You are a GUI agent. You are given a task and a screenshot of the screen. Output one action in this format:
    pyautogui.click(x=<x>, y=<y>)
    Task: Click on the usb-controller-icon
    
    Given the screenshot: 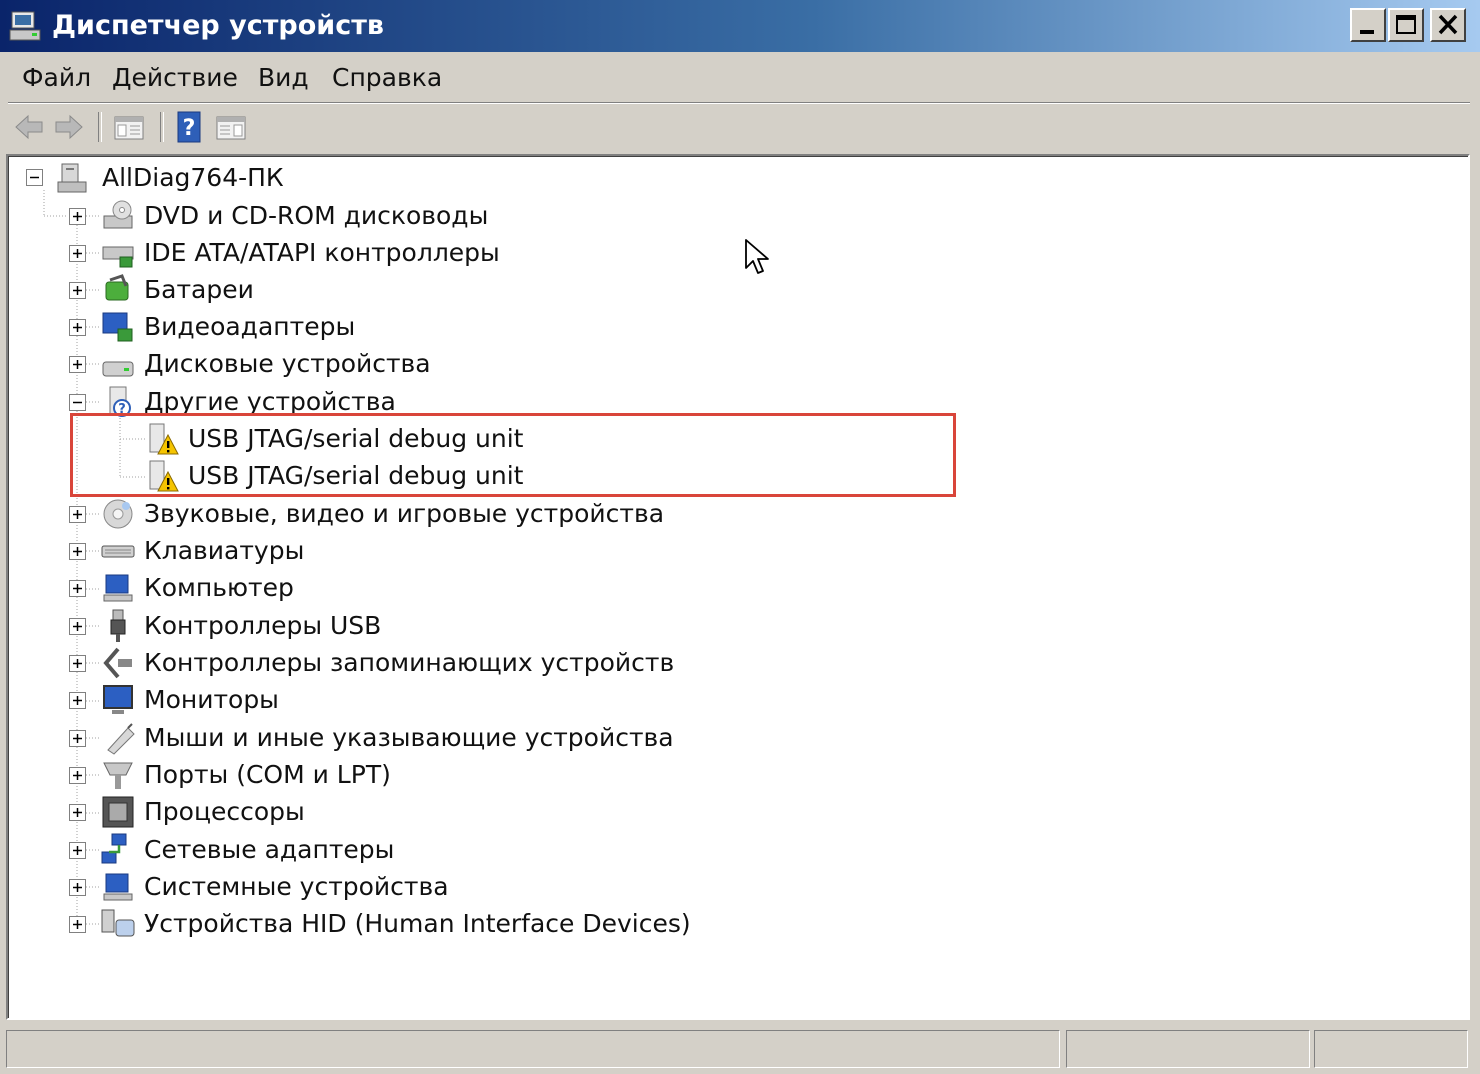 What is the action you would take?
    pyautogui.click(x=118, y=625)
    